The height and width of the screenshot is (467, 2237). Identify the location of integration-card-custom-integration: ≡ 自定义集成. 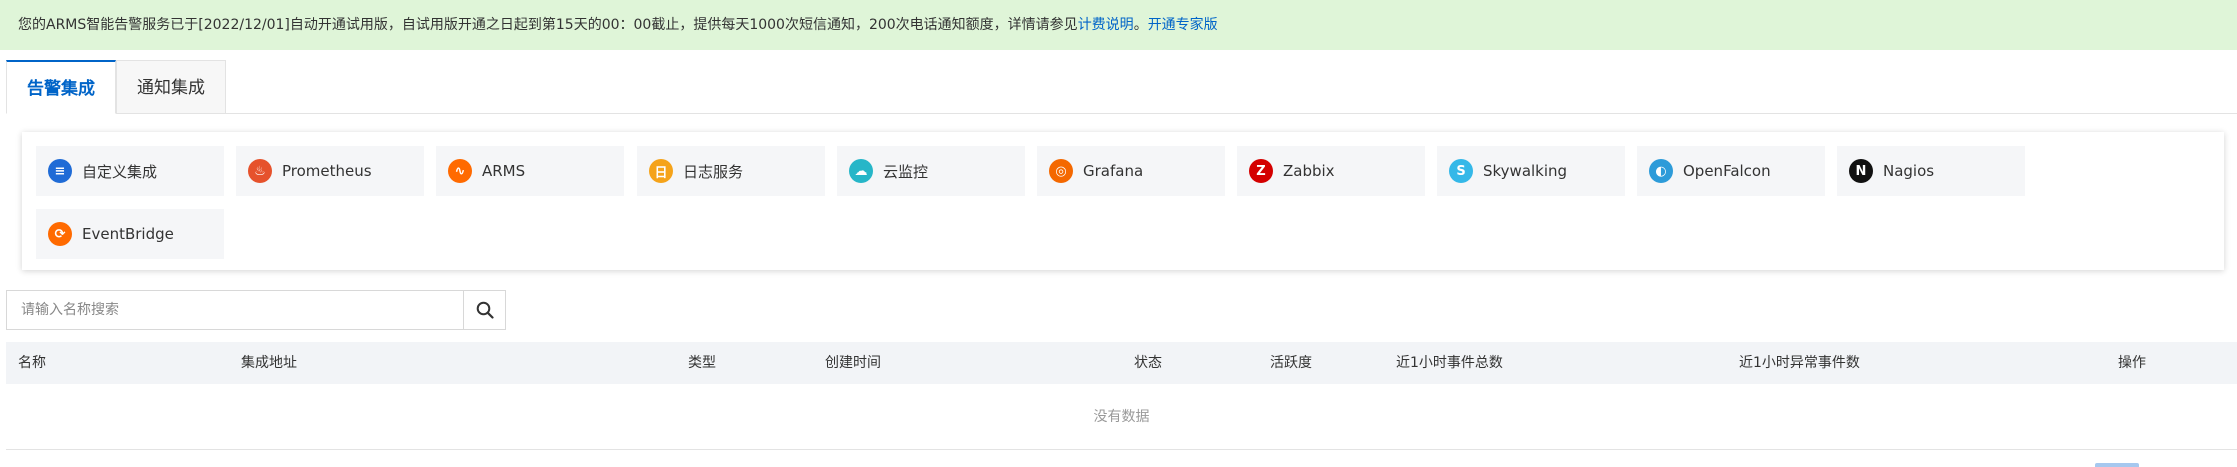
(130, 171).